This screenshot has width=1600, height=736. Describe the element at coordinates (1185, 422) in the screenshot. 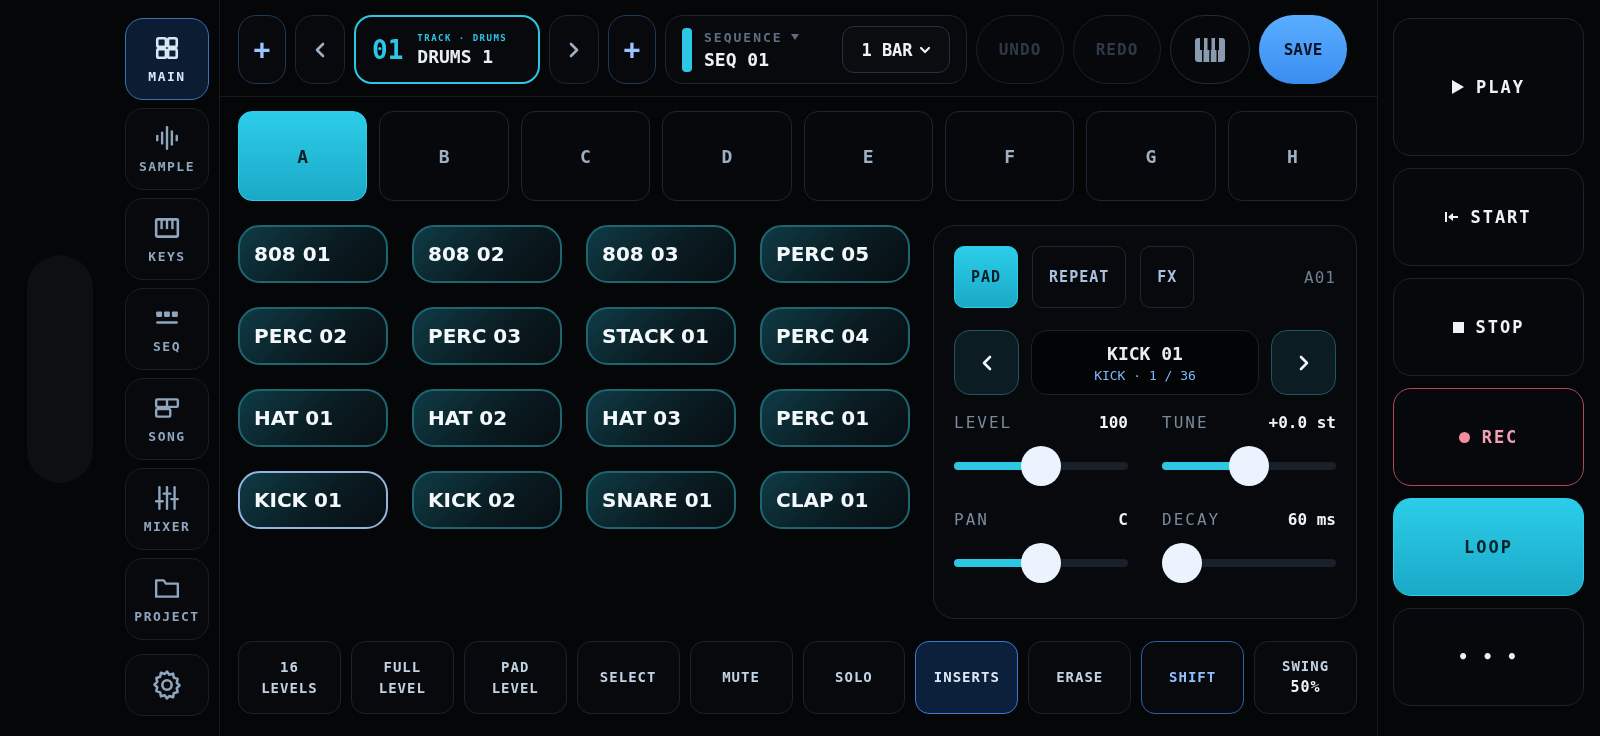

I see `param-label: TUNE` at that location.